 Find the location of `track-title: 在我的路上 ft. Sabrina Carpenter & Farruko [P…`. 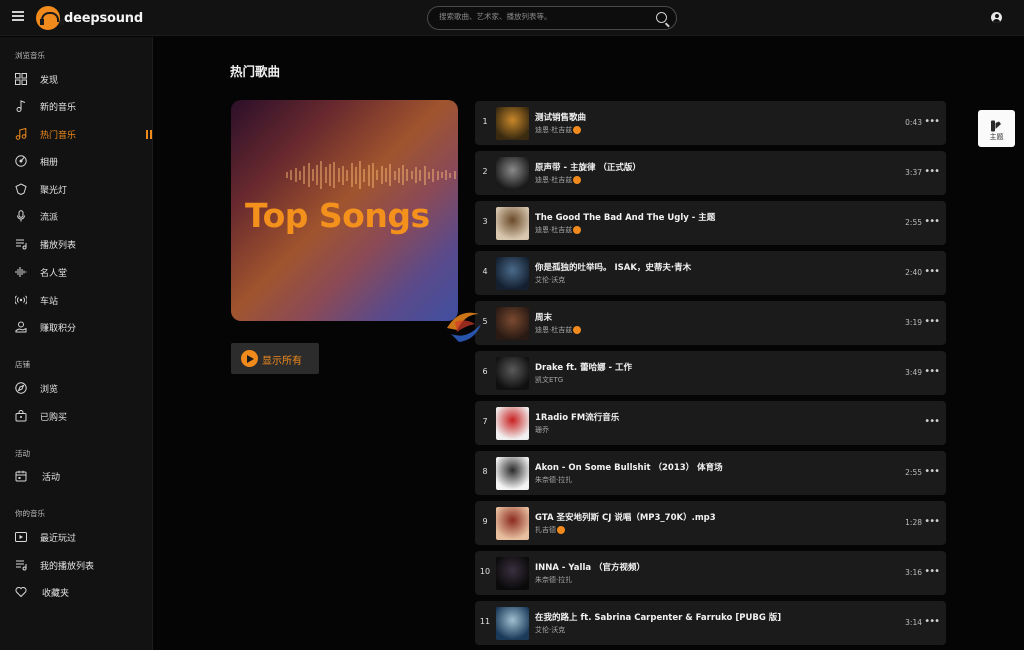

track-title: 在我的路上 ft. Sabrina Carpenter & Farruko [P… is located at coordinates (658, 617).